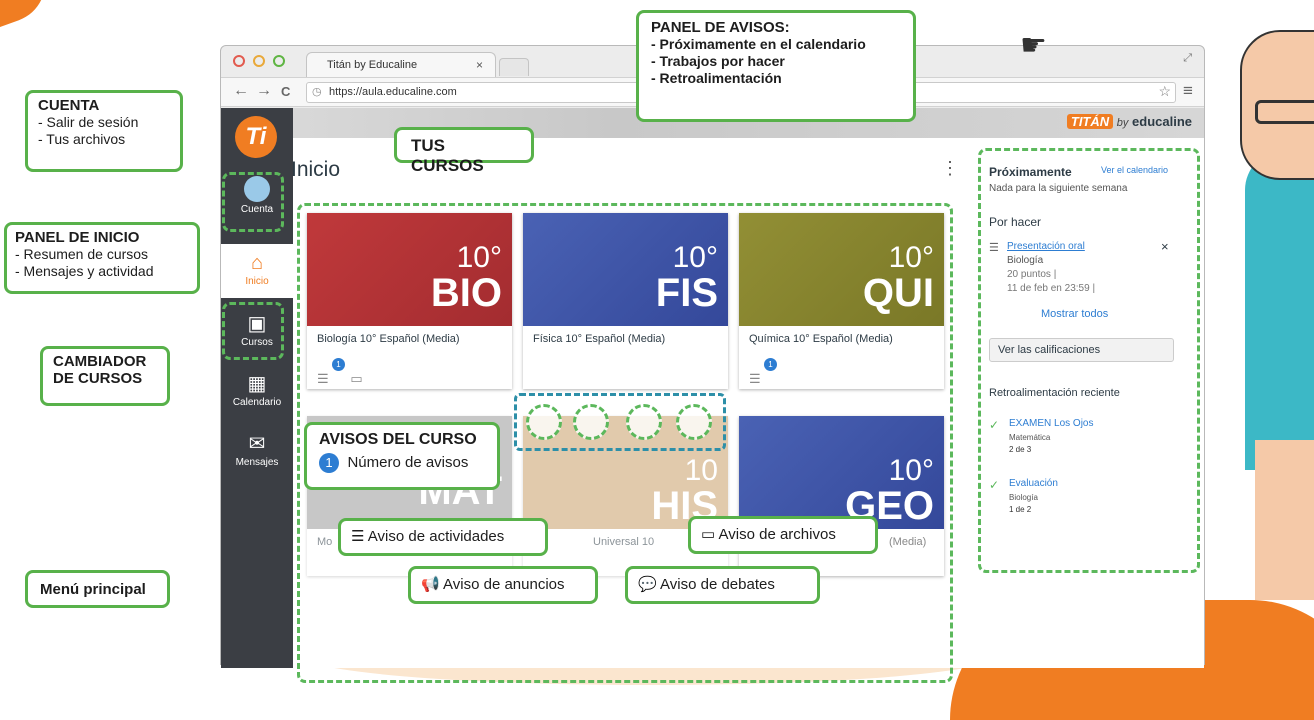  Describe the element at coordinates (329, 463) in the screenshot. I see `notice-count-badge: 1` at that location.